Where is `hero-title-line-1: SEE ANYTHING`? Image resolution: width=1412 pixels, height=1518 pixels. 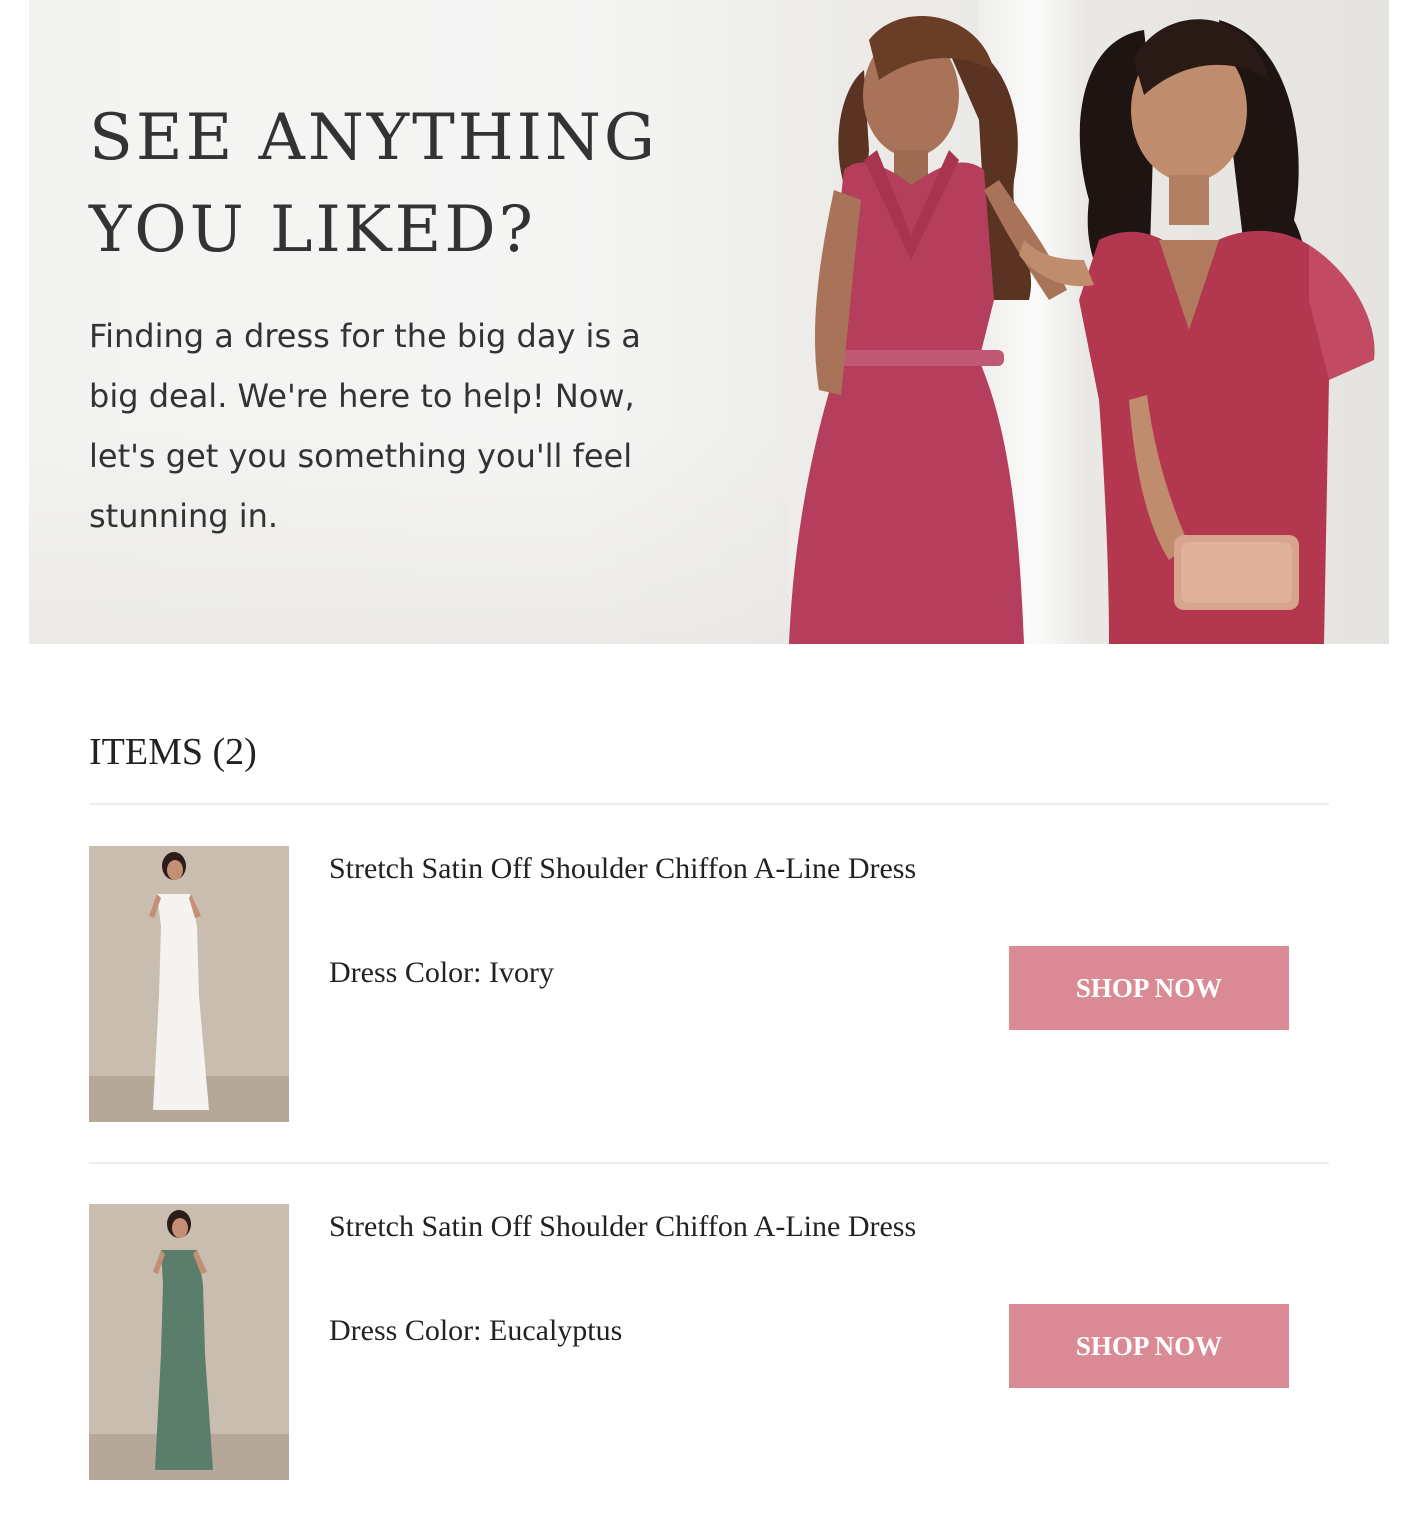 hero-title-line-1: SEE ANYTHING is located at coordinates (373, 138).